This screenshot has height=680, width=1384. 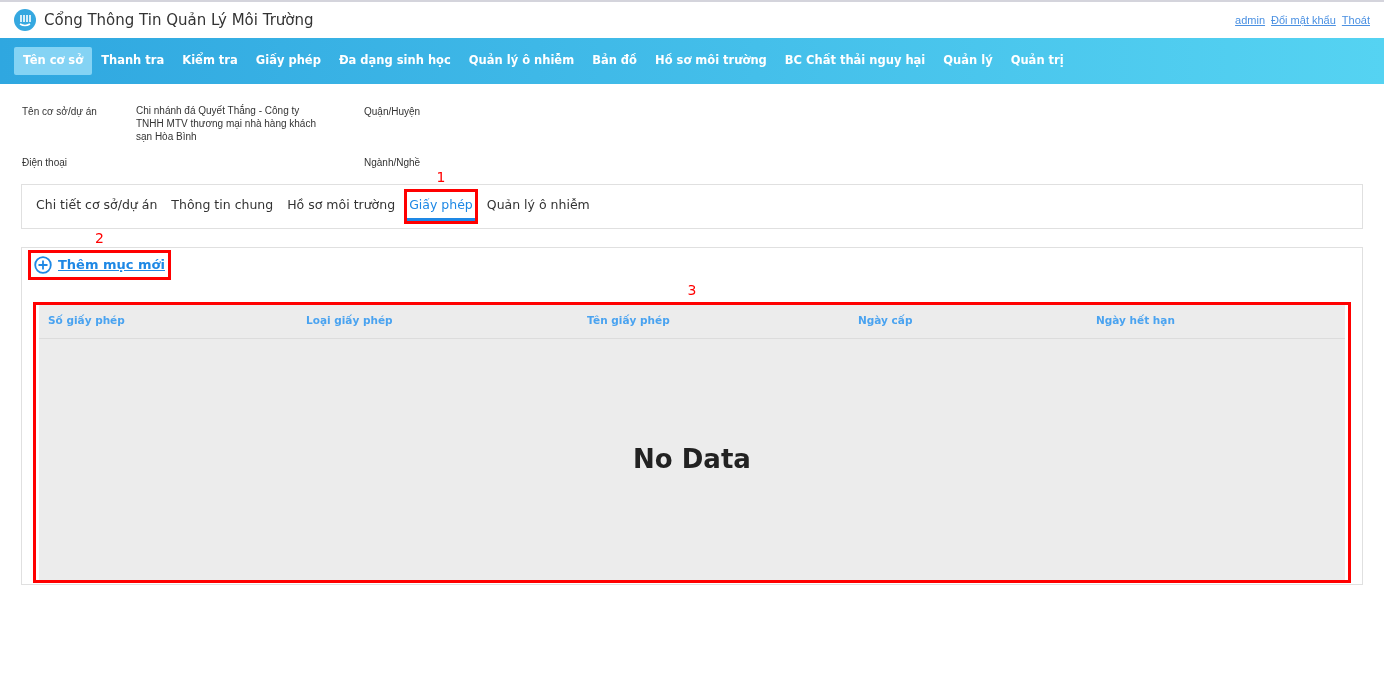 I want to click on annotation-number: 2, so click(x=99, y=238).